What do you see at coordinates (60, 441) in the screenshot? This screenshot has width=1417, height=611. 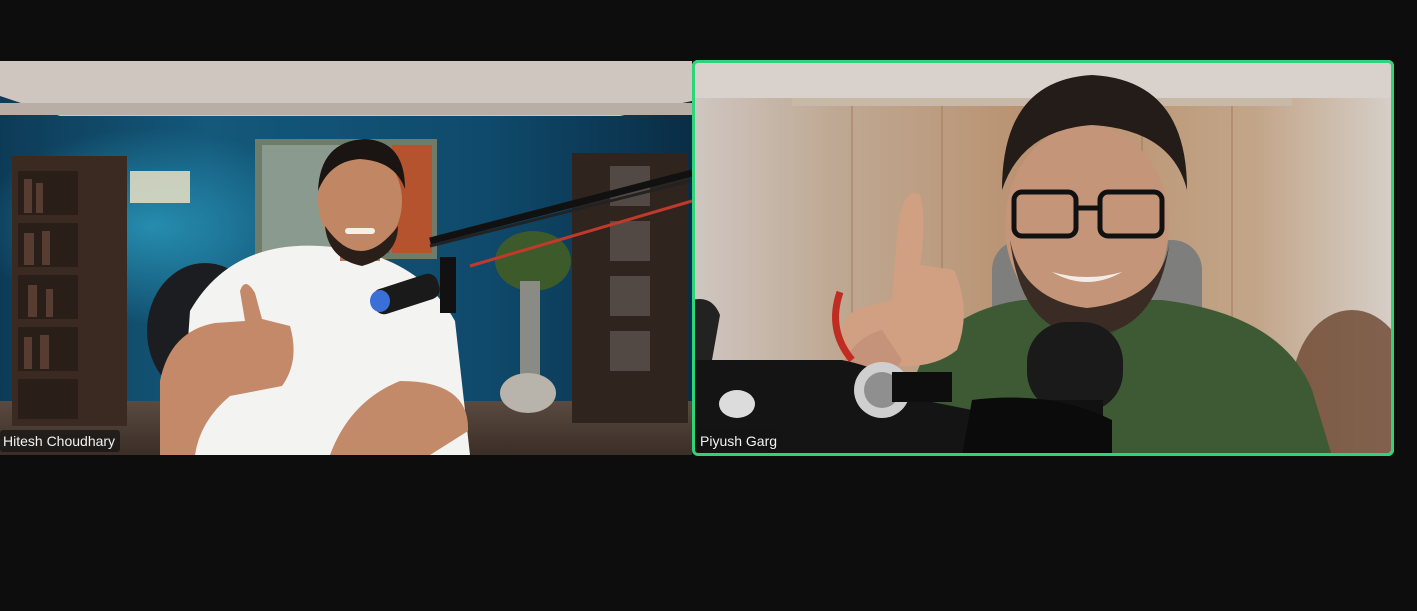 I see `participant-name-label: Hitesh Choudhary` at bounding box center [60, 441].